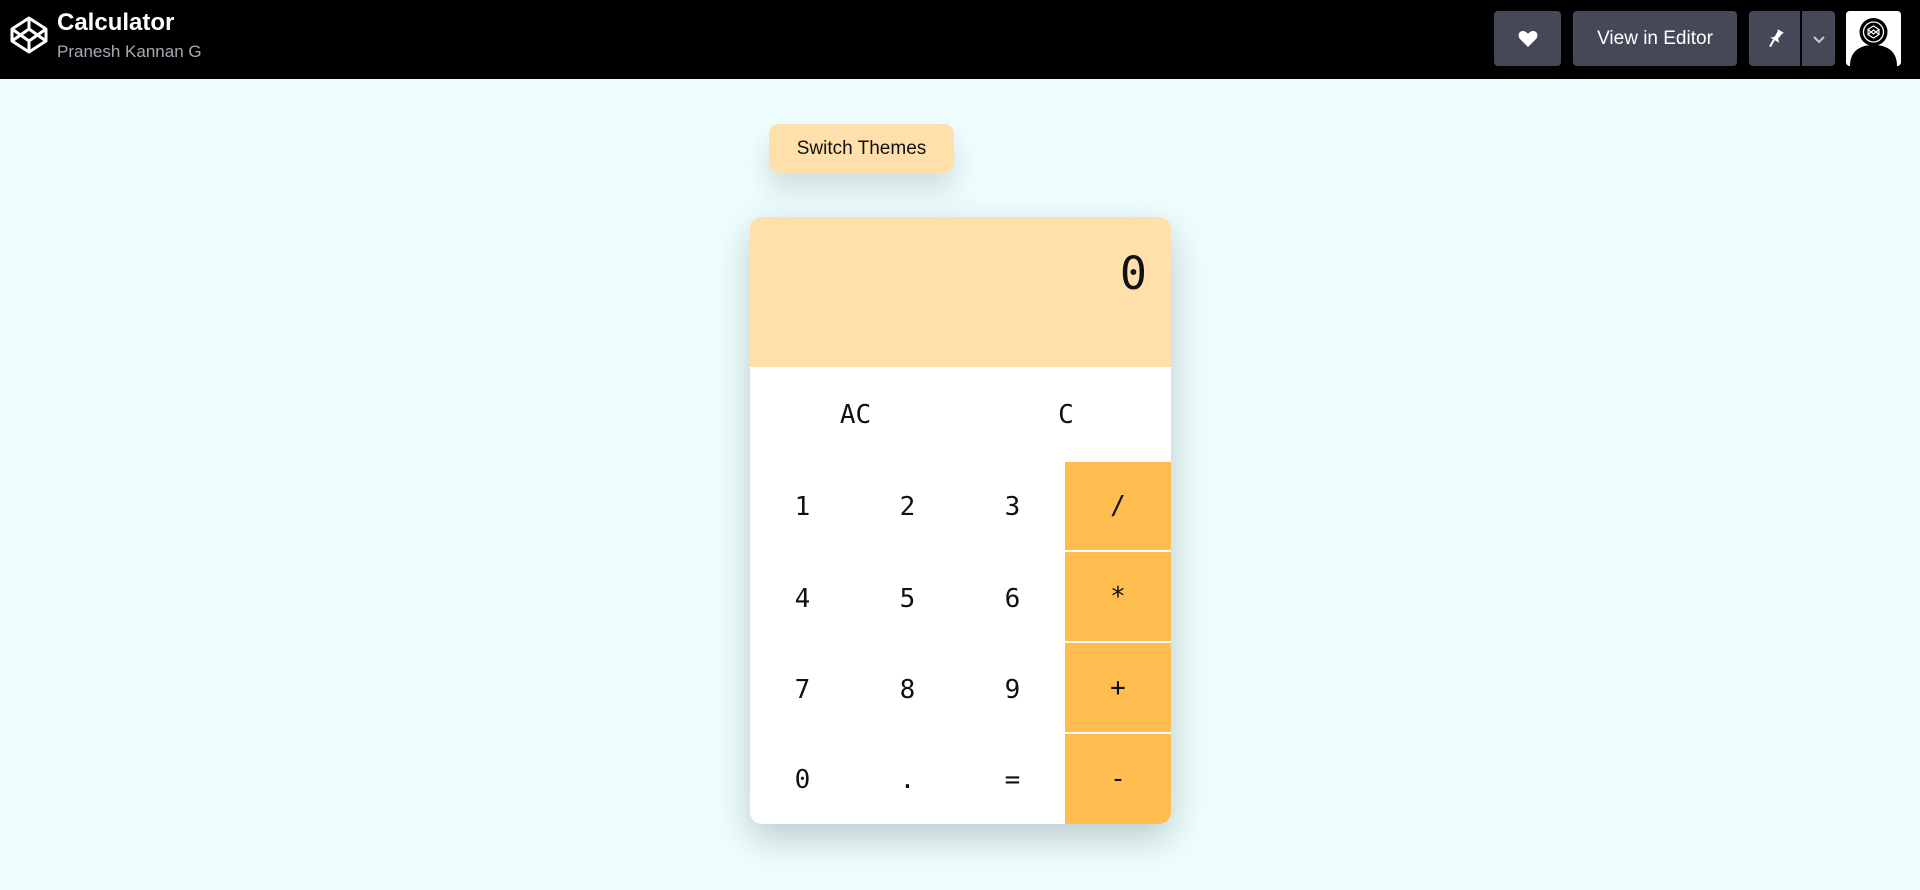 The height and width of the screenshot is (890, 1920). What do you see at coordinates (1012, 689) in the screenshot?
I see `digit-9-button: 9` at bounding box center [1012, 689].